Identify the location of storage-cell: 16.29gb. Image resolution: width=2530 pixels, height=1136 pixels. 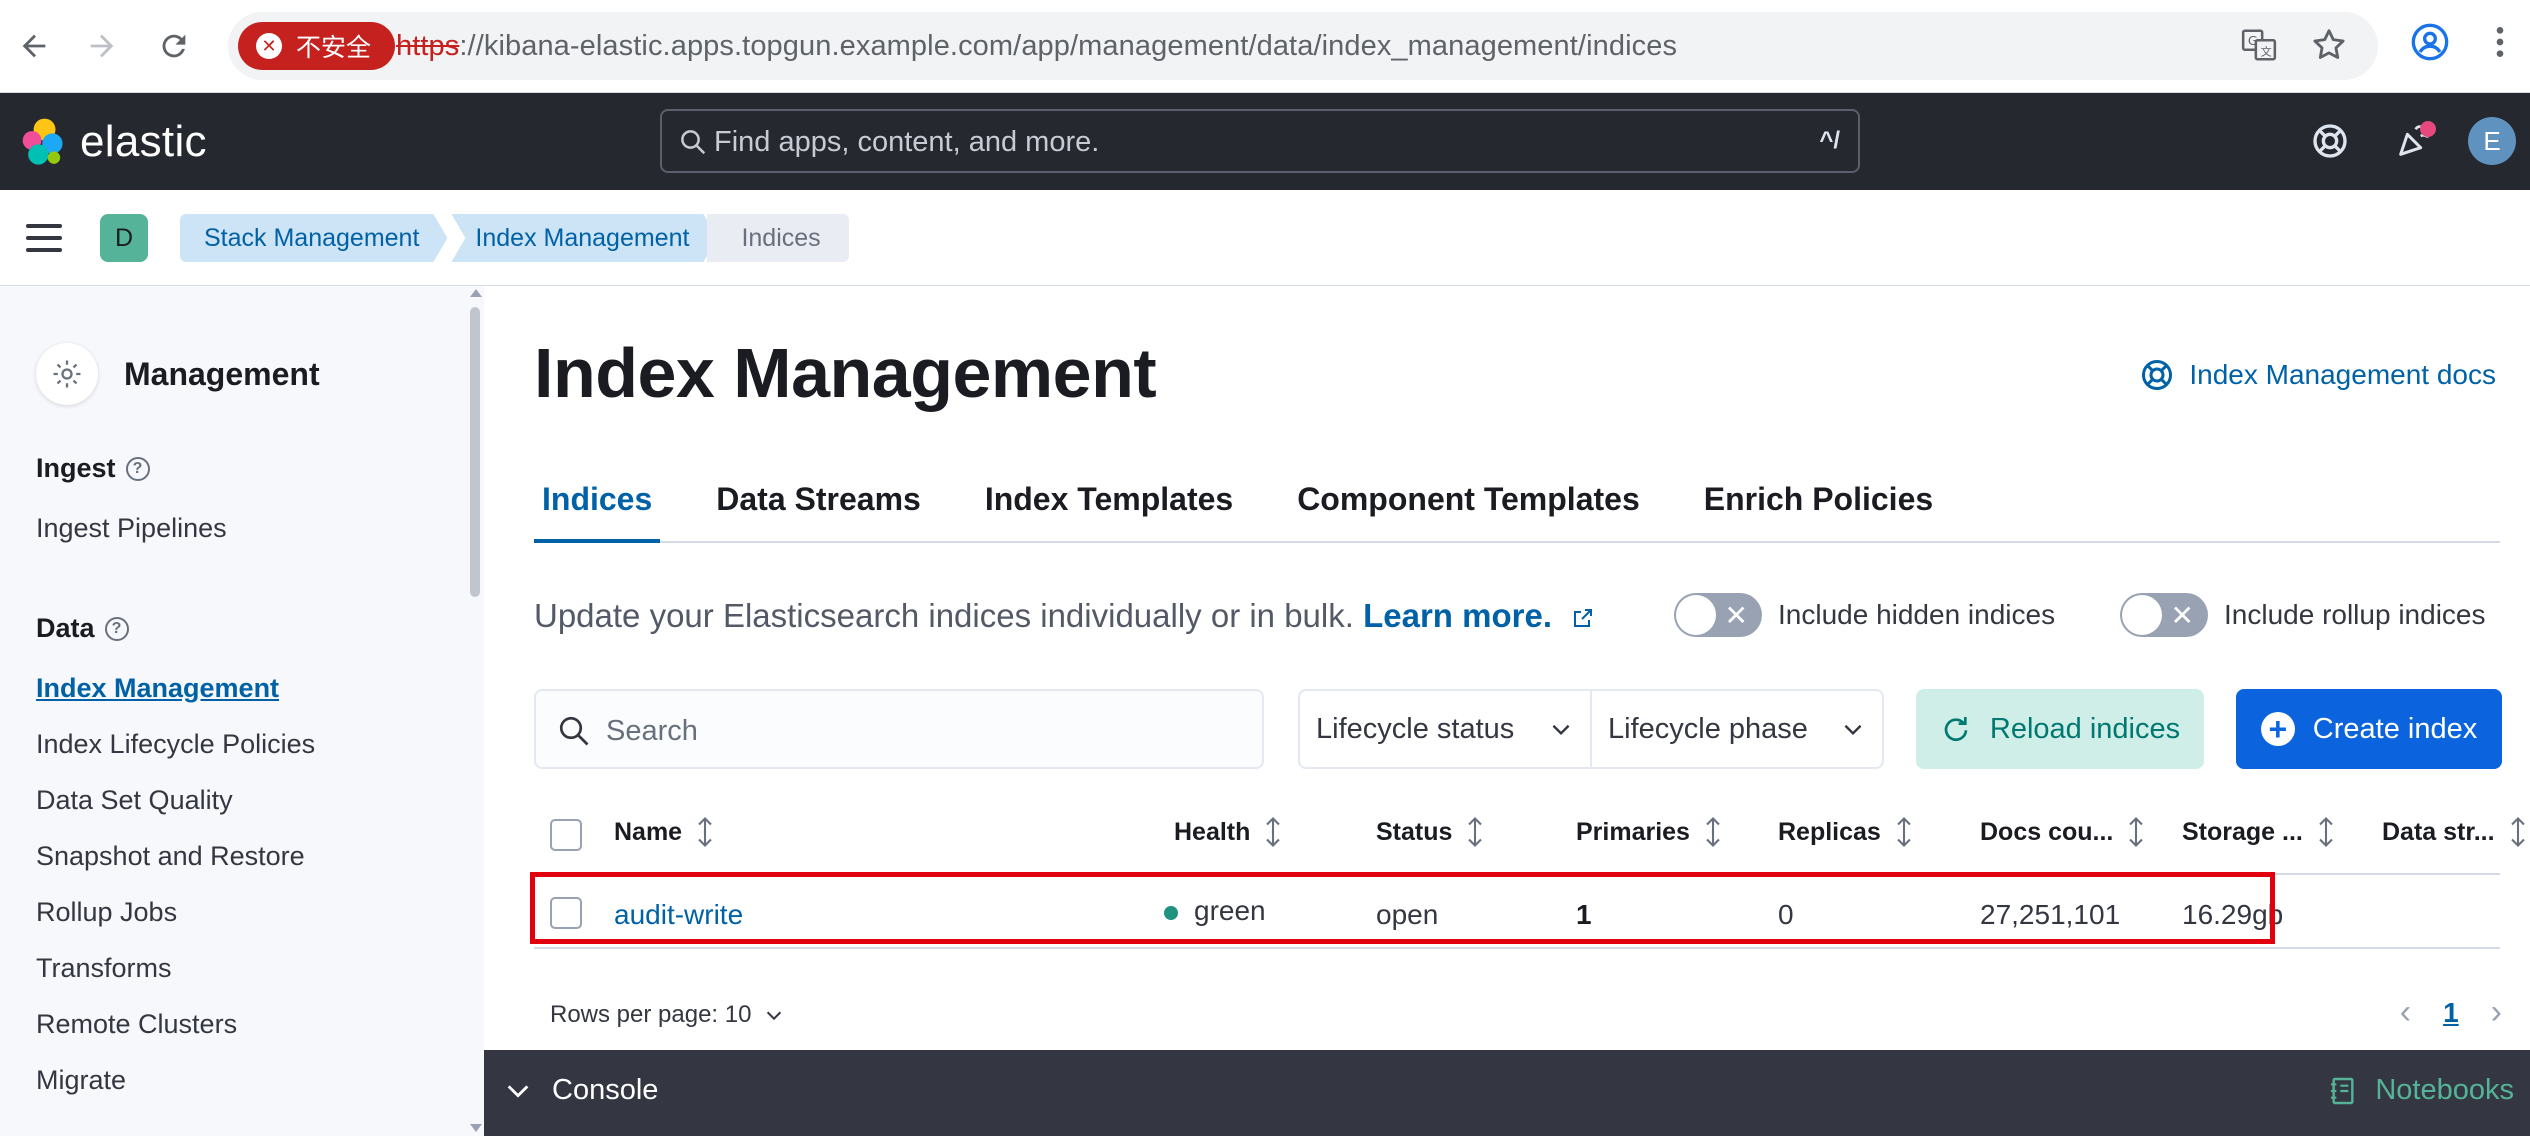
(2233, 914).